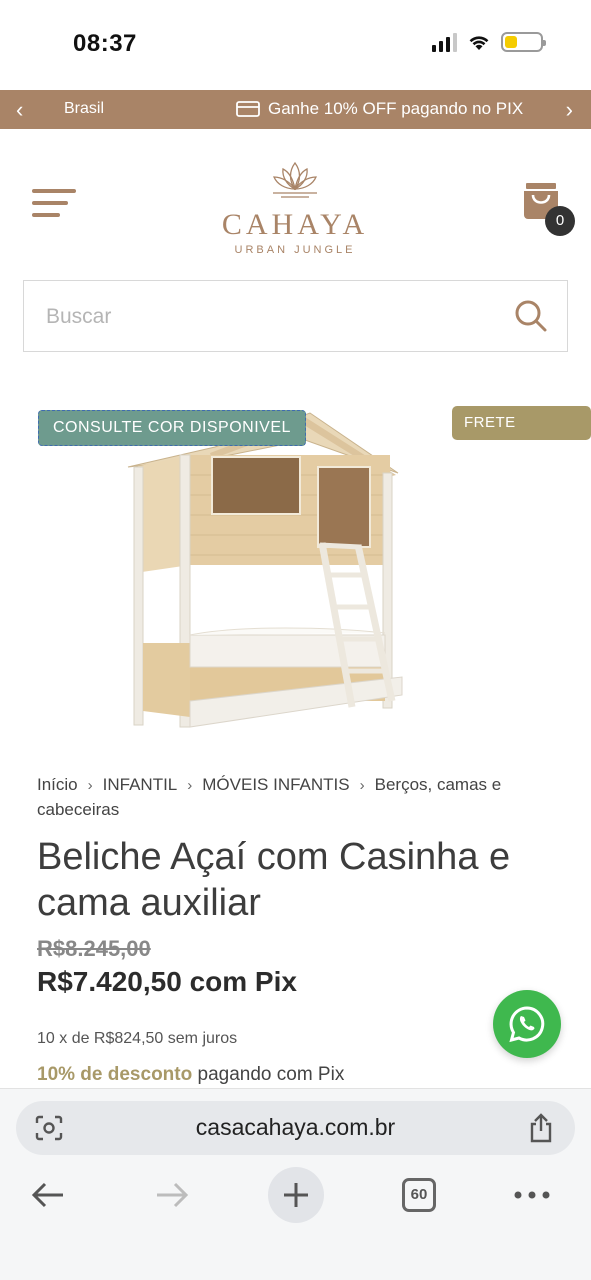 The height and width of the screenshot is (1280, 591). I want to click on breadcrumb-infantil: INFANTIL, so click(140, 784).